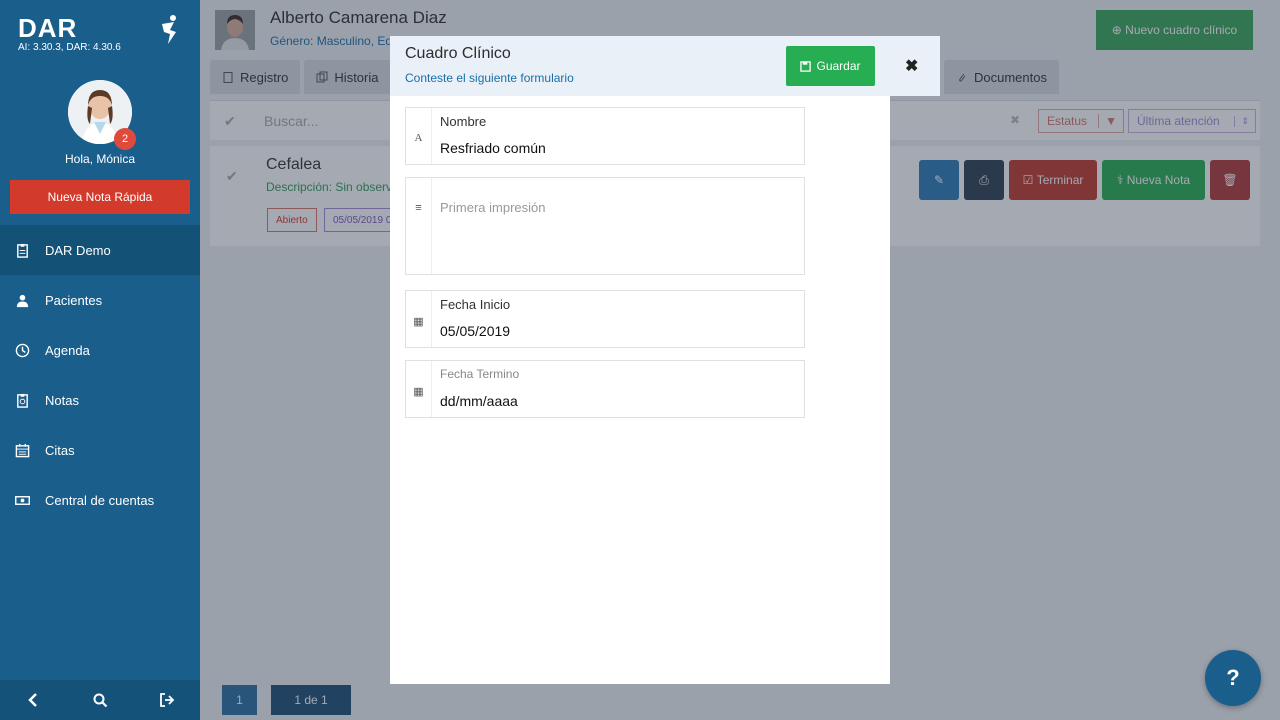  What do you see at coordinates (33, 700) in the screenshot?
I see `chevron-left-icon` at bounding box center [33, 700].